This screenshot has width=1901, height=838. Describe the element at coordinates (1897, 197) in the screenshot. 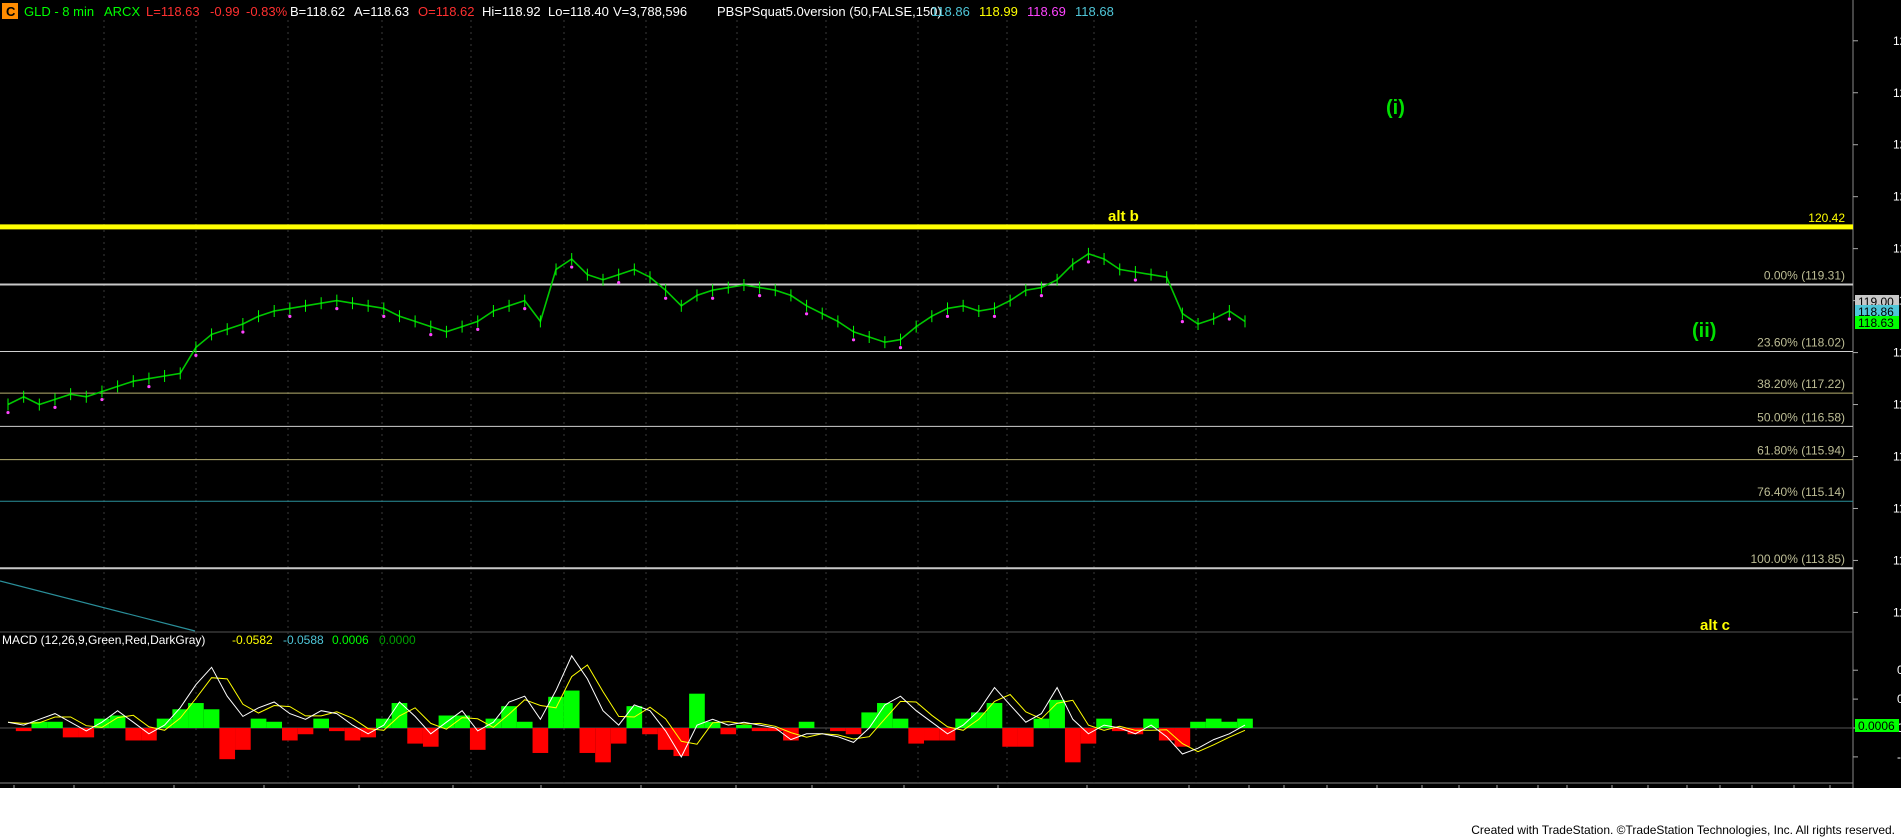

I see `price-tick-label: 121.00` at that location.